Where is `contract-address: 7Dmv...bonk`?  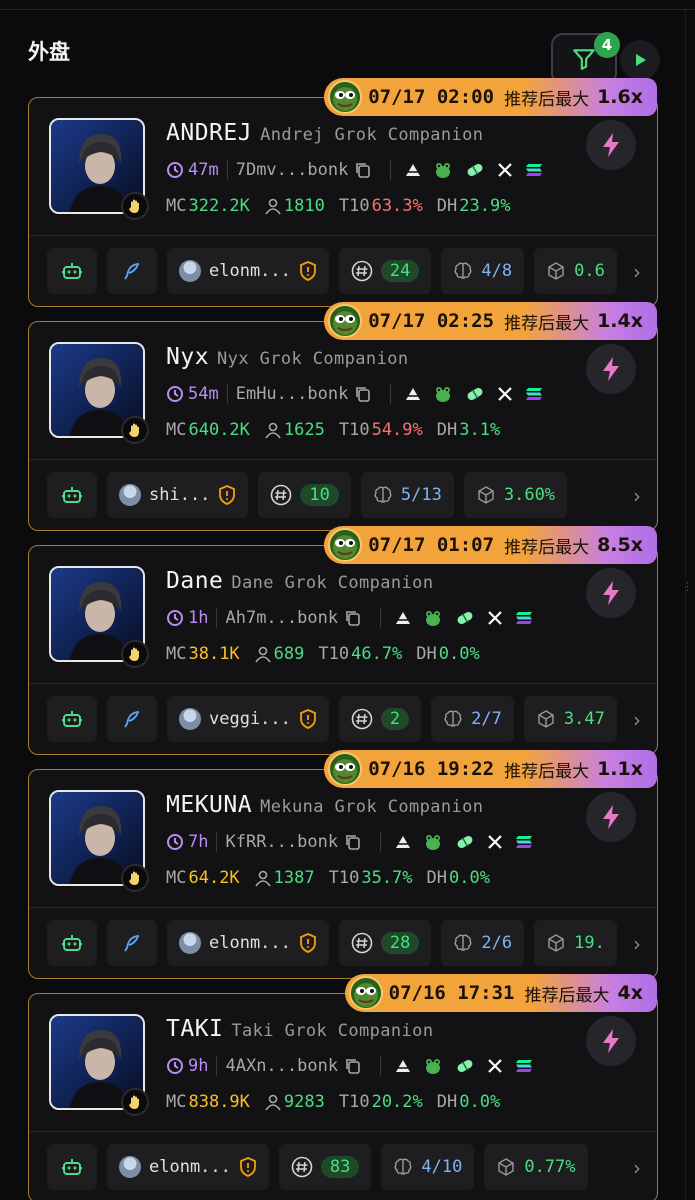
contract-address: 7Dmv...bonk is located at coordinates (292, 170).